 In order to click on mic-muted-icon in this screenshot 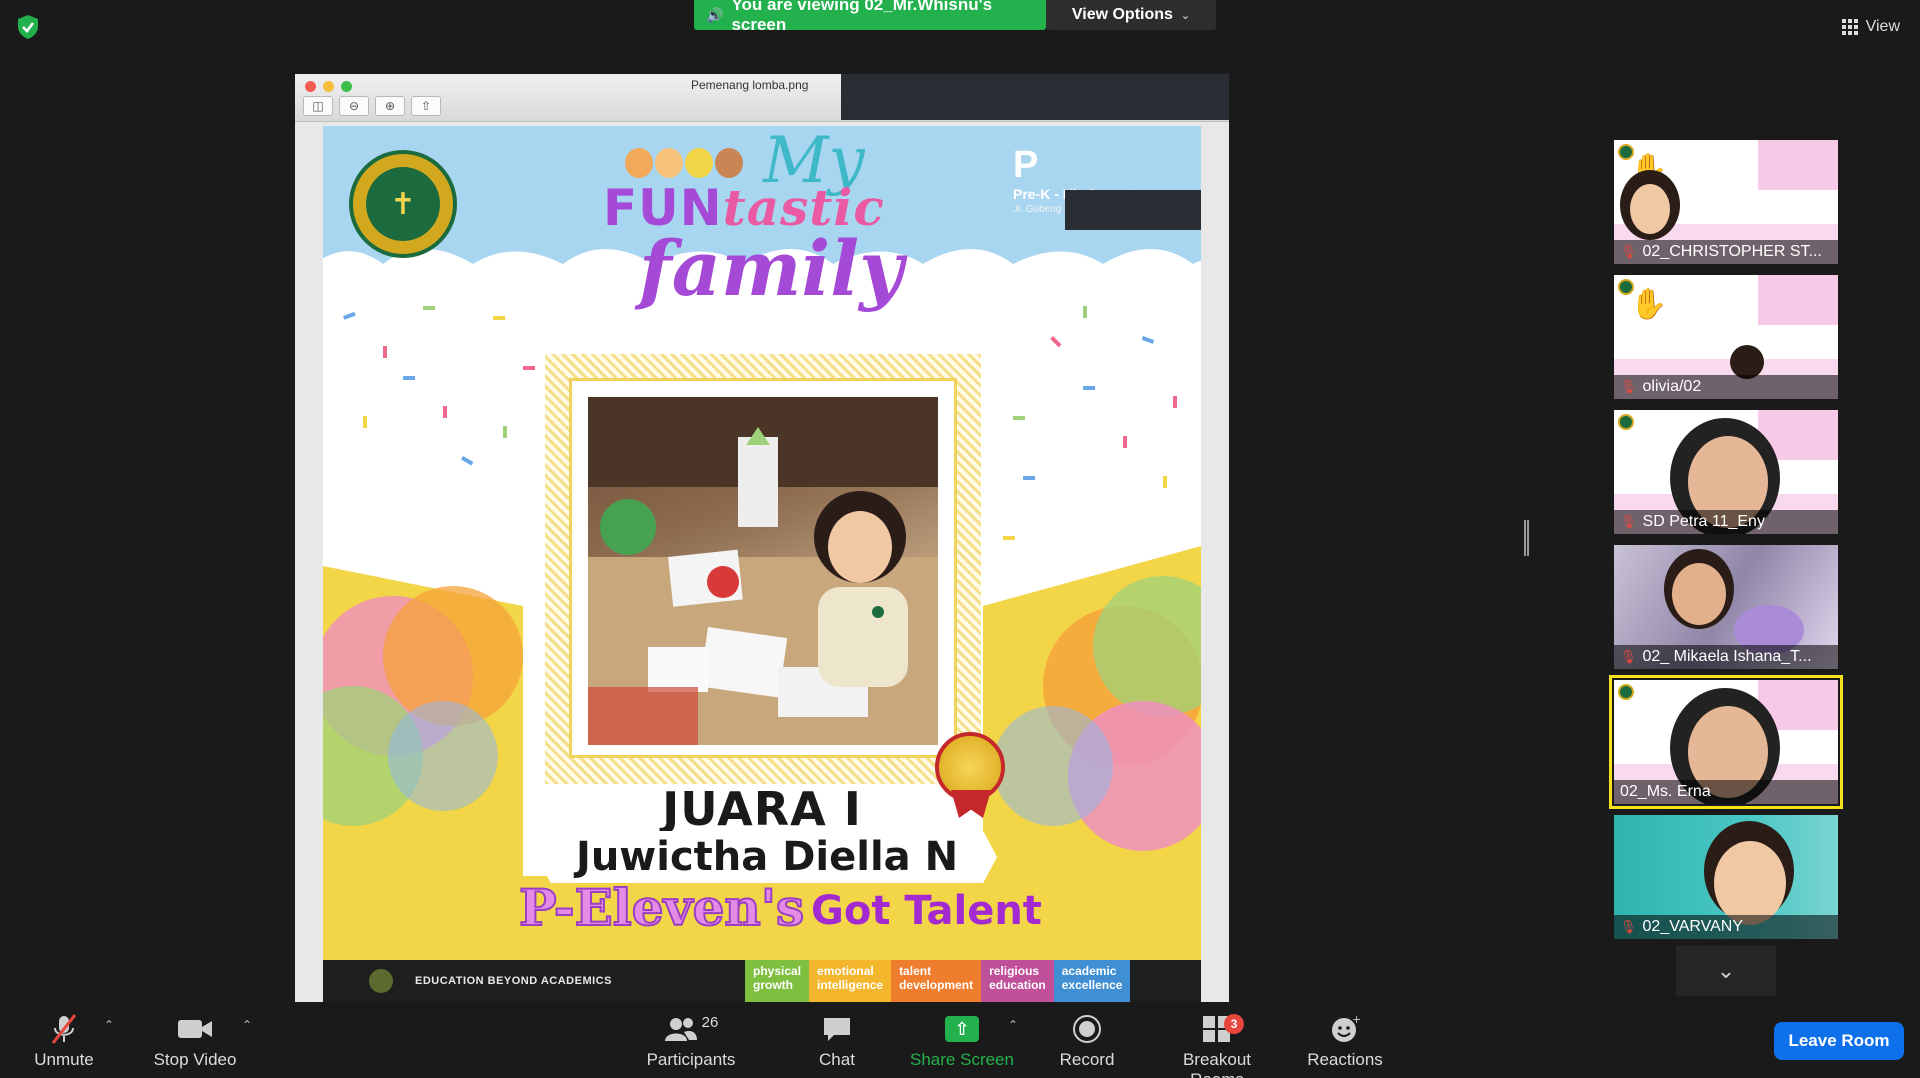, I will do `click(64, 1029)`.